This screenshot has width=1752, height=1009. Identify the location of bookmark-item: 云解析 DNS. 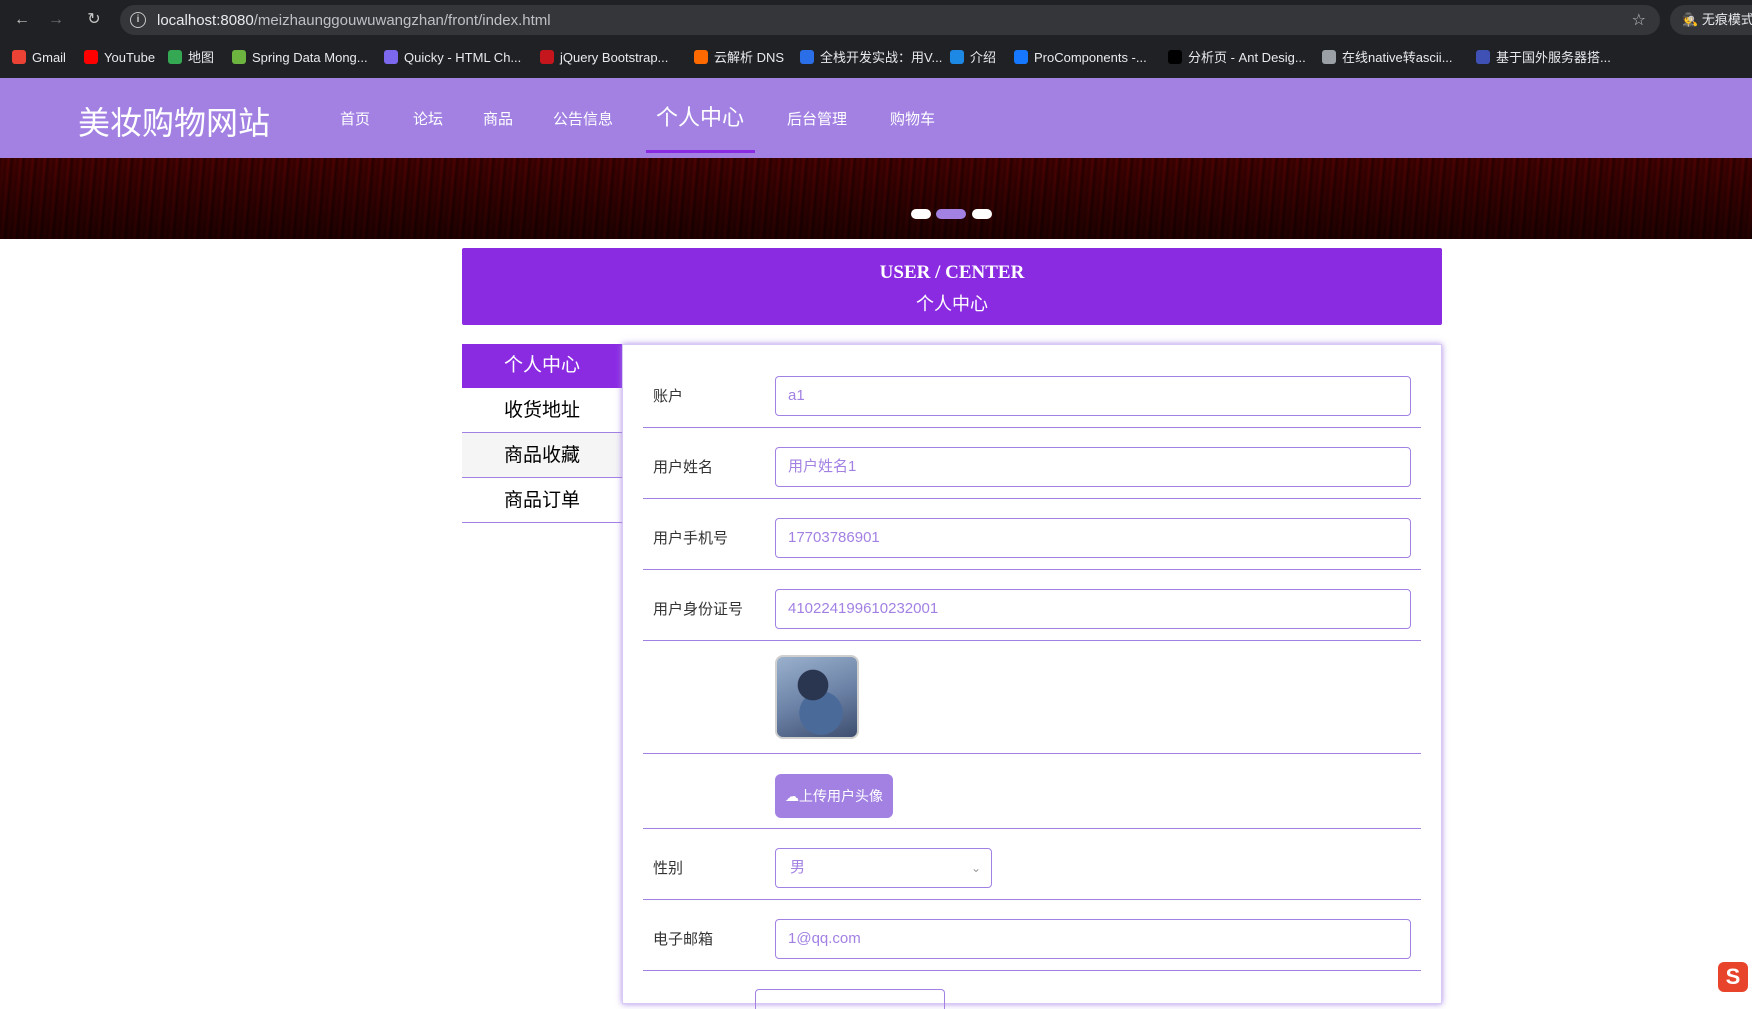
(739, 58).